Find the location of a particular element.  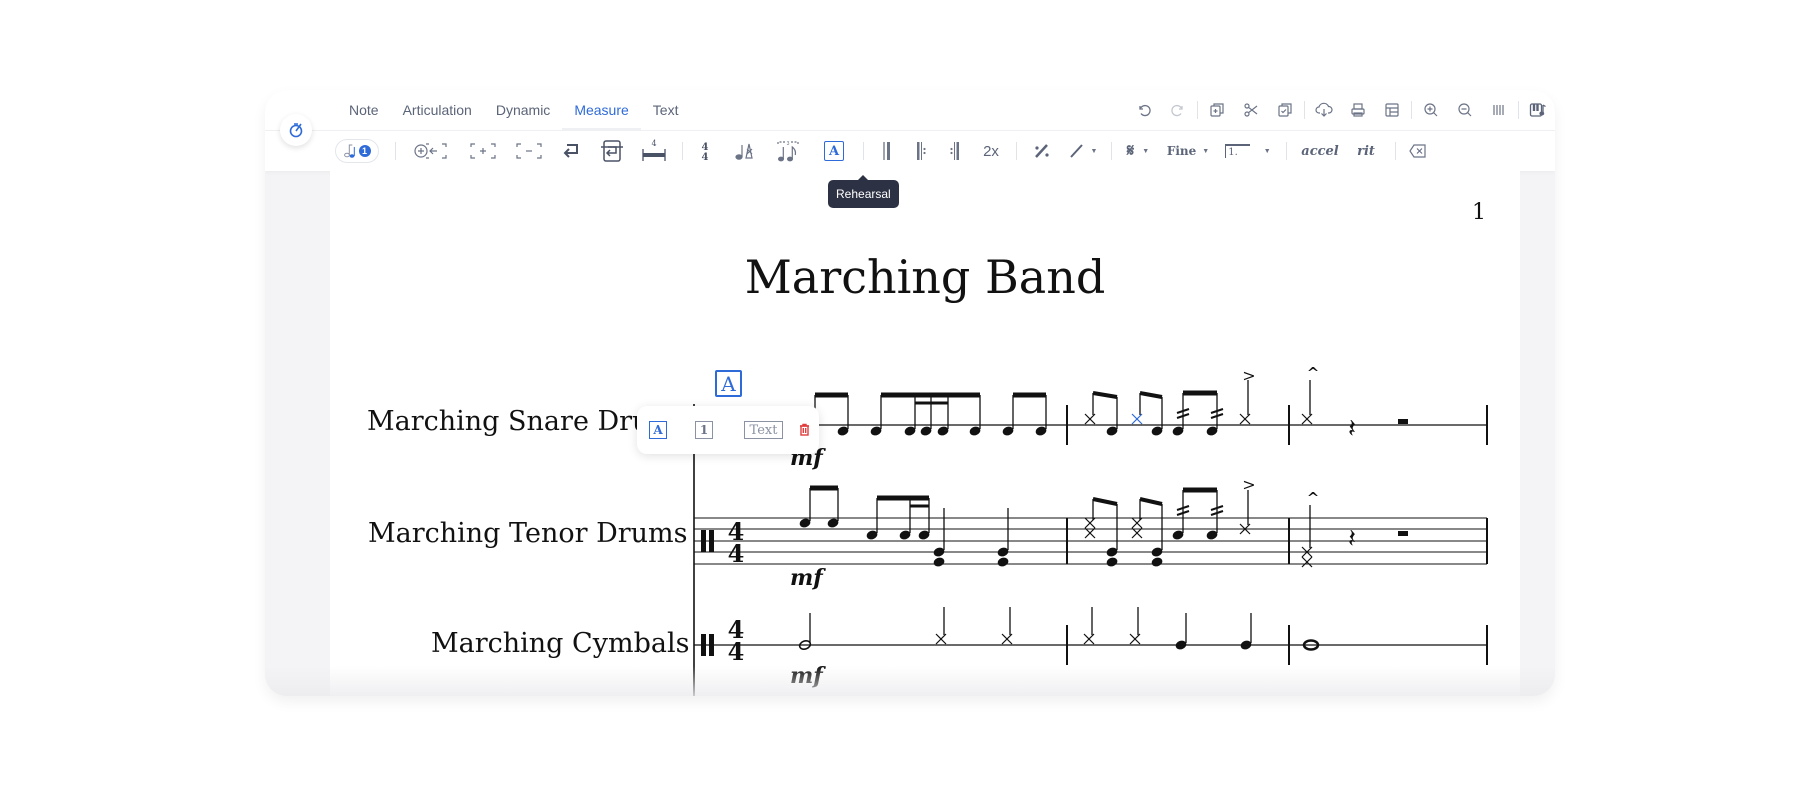

measure-repeat-button is located at coordinates (1042, 151).